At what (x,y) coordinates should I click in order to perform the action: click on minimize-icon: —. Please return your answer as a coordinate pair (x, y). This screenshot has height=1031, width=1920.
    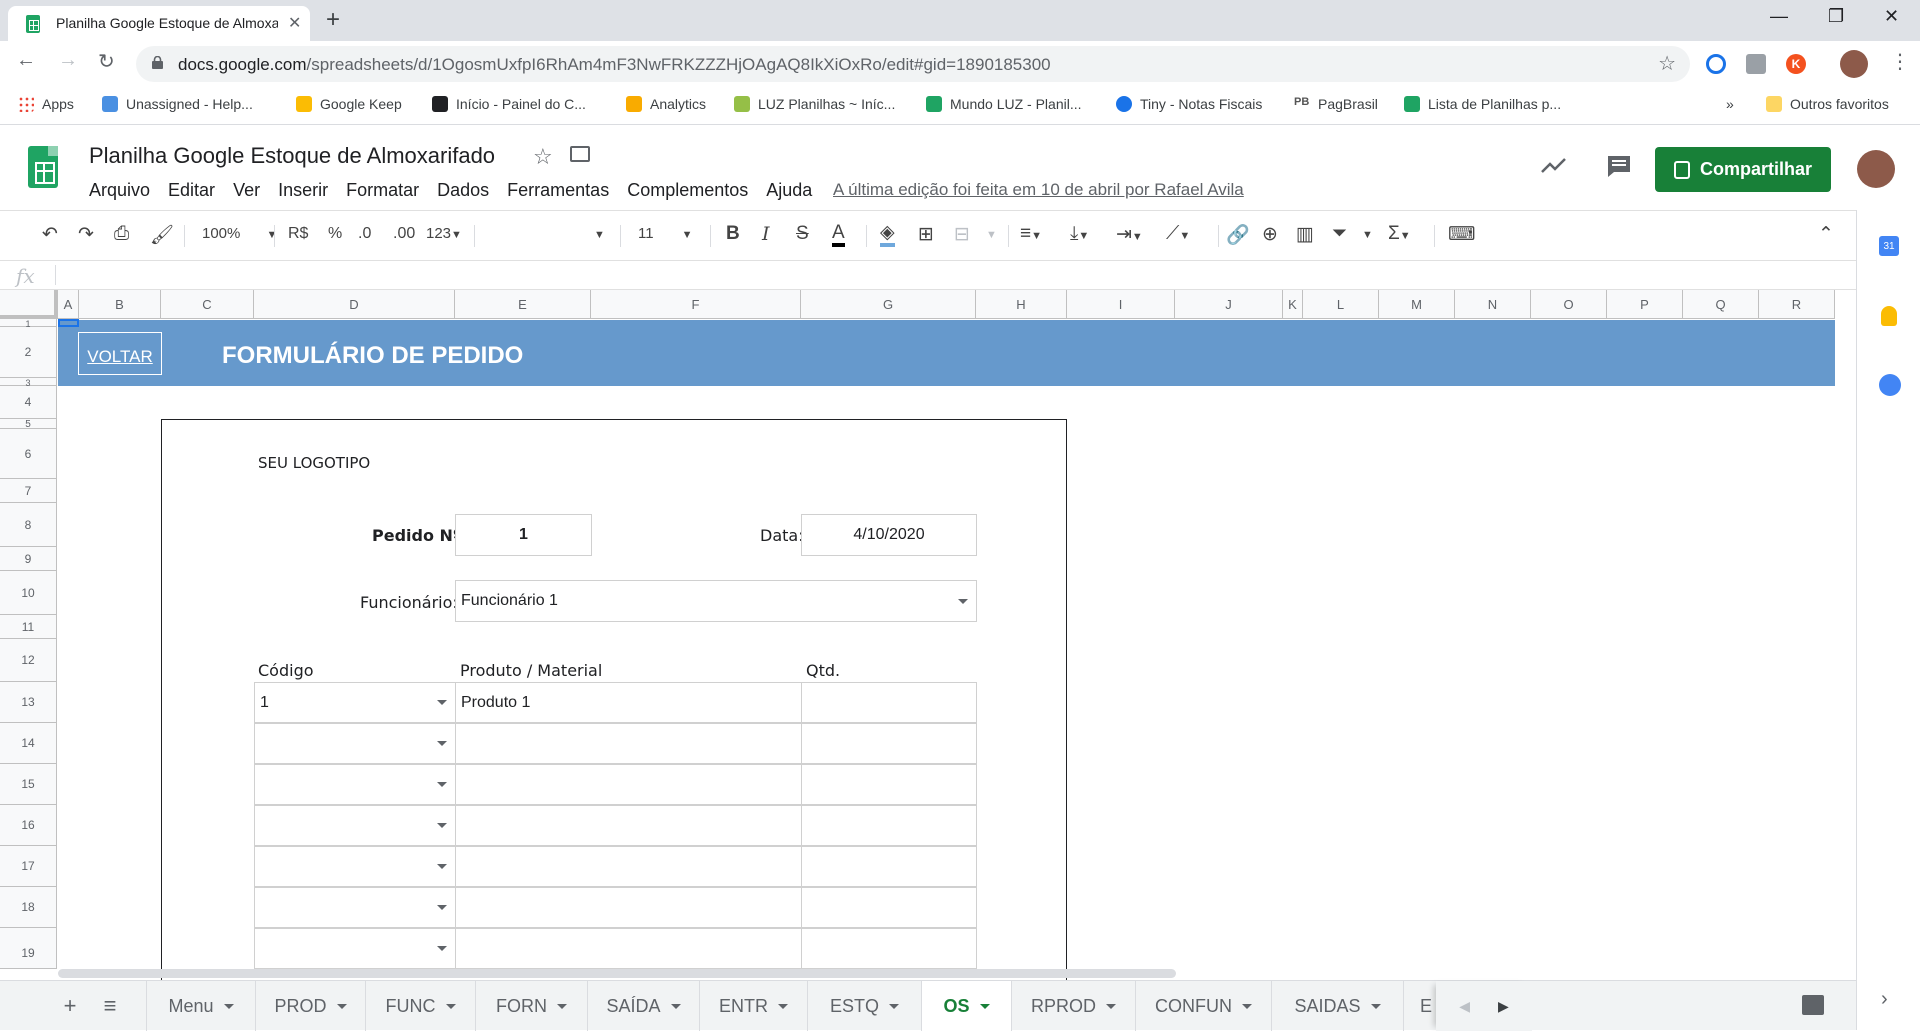
    Looking at the image, I should click on (1779, 16).